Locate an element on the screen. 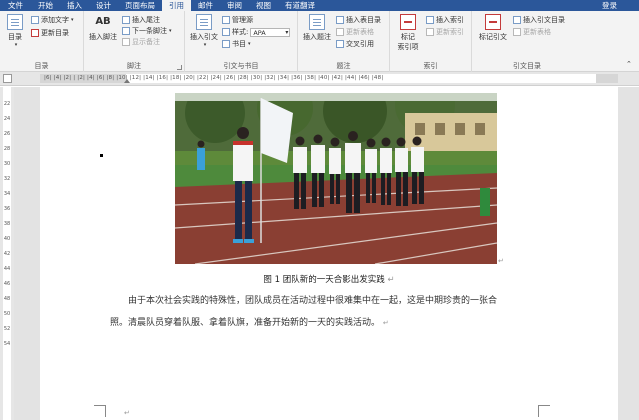 Image resolution: width=639 pixels, height=420 pixels. update-figures-table-label: 更新表格 is located at coordinates (360, 32).